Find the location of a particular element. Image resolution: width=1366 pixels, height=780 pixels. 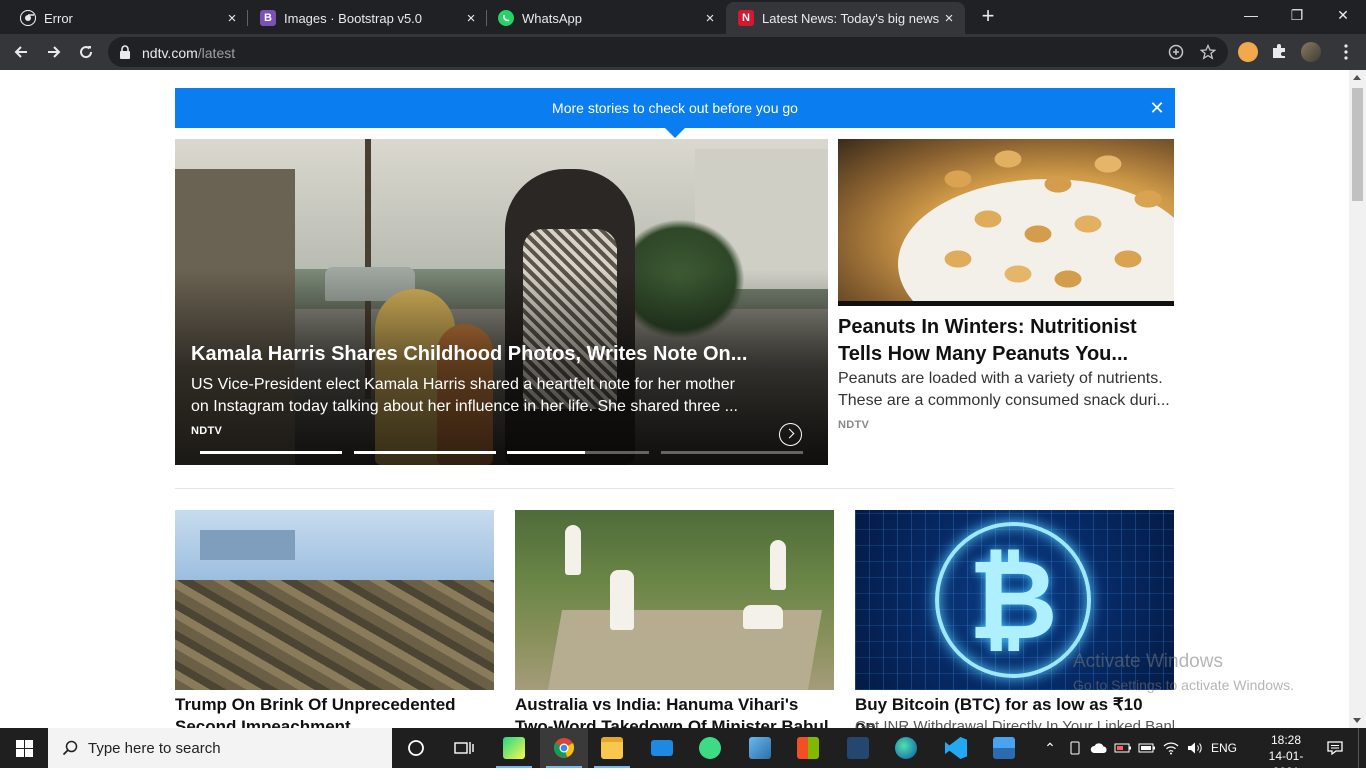

input-language: ENG is located at coordinates (1224, 748).